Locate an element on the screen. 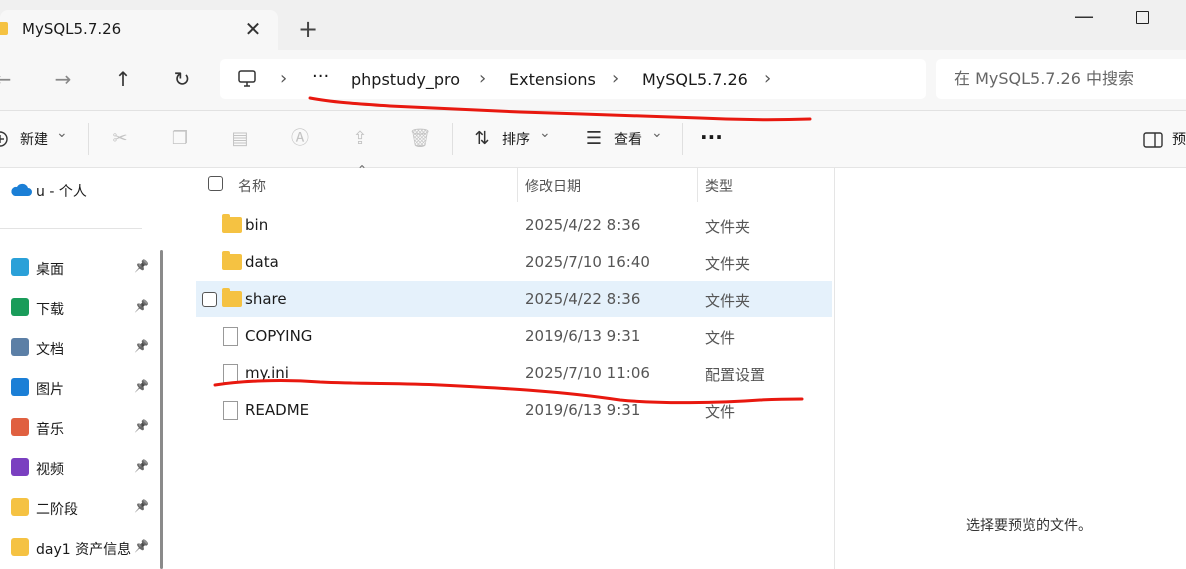  file-name: data is located at coordinates (262, 262).